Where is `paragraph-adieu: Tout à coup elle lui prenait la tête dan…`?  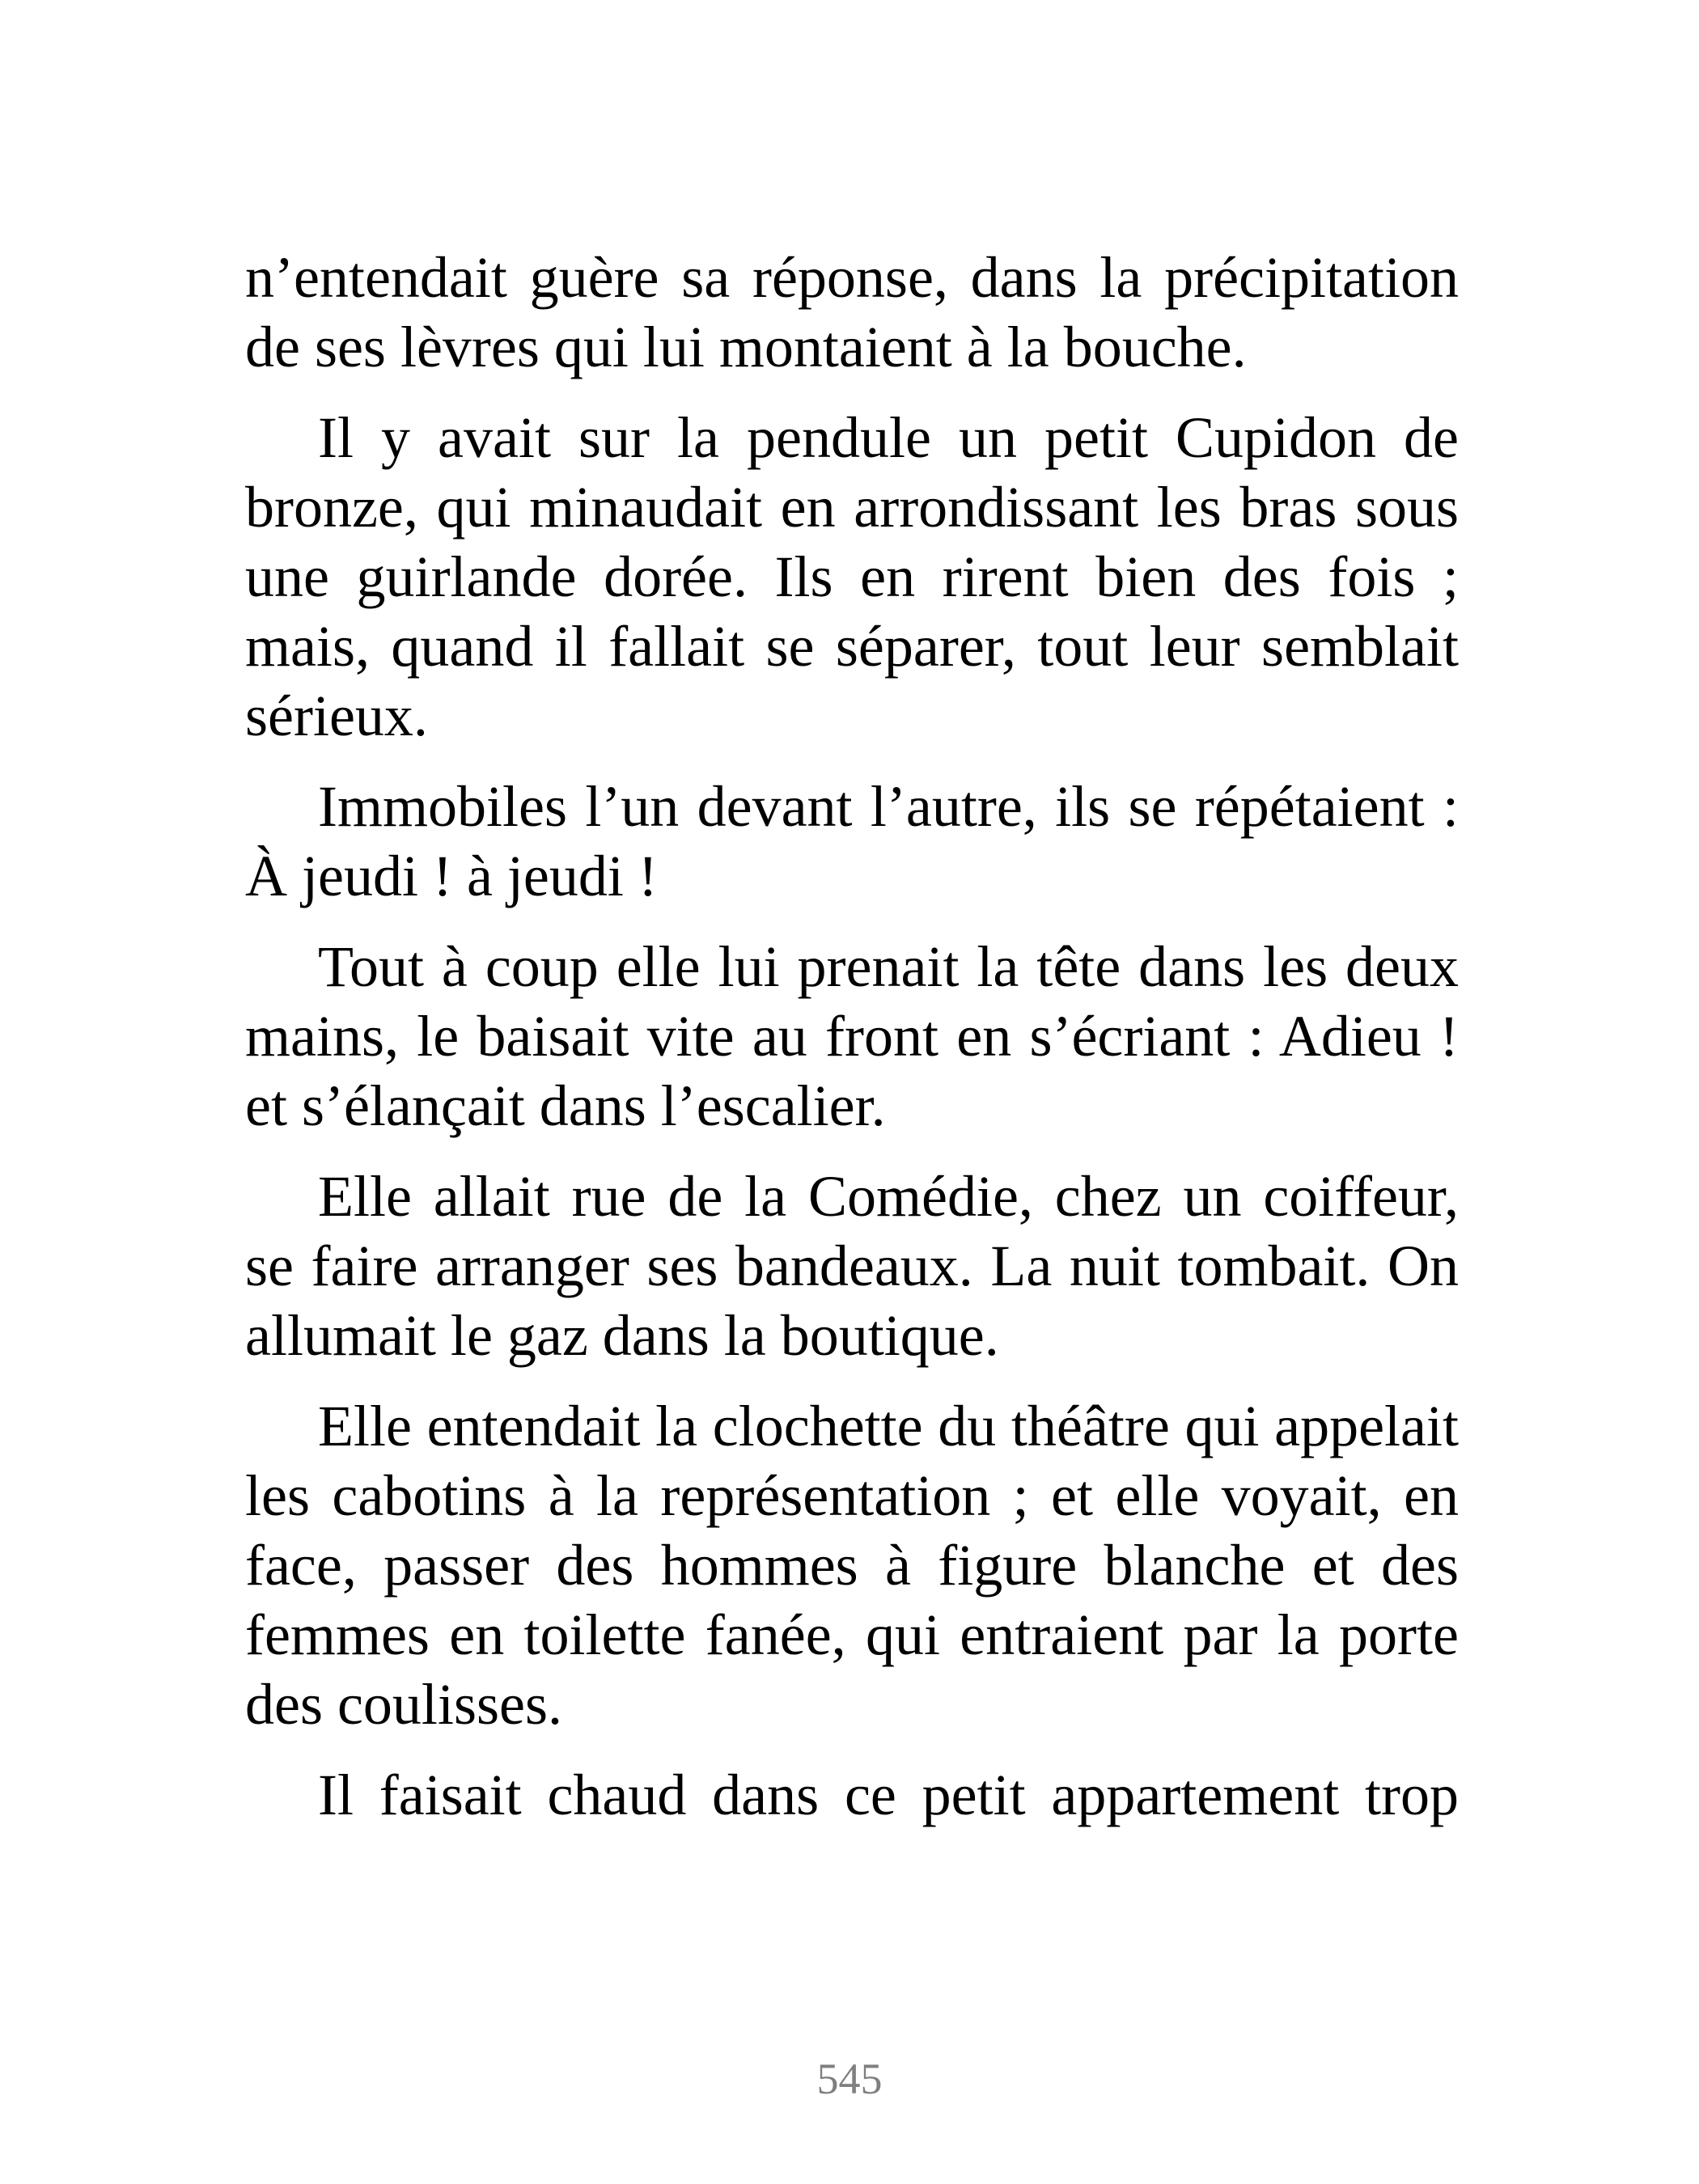 paragraph-adieu: Tout à coup elle lui prenait la tête dan… is located at coordinates (852, 1036).